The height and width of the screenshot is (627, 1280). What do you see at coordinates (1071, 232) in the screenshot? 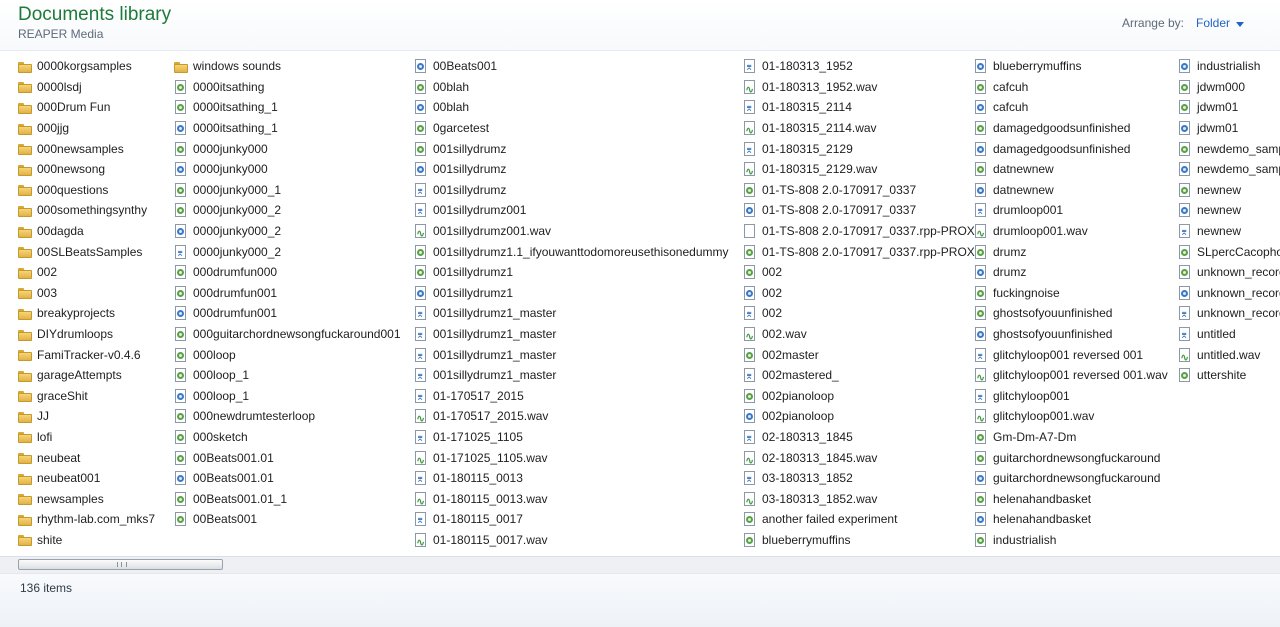
I see `file-item: drumloop001.wav` at bounding box center [1071, 232].